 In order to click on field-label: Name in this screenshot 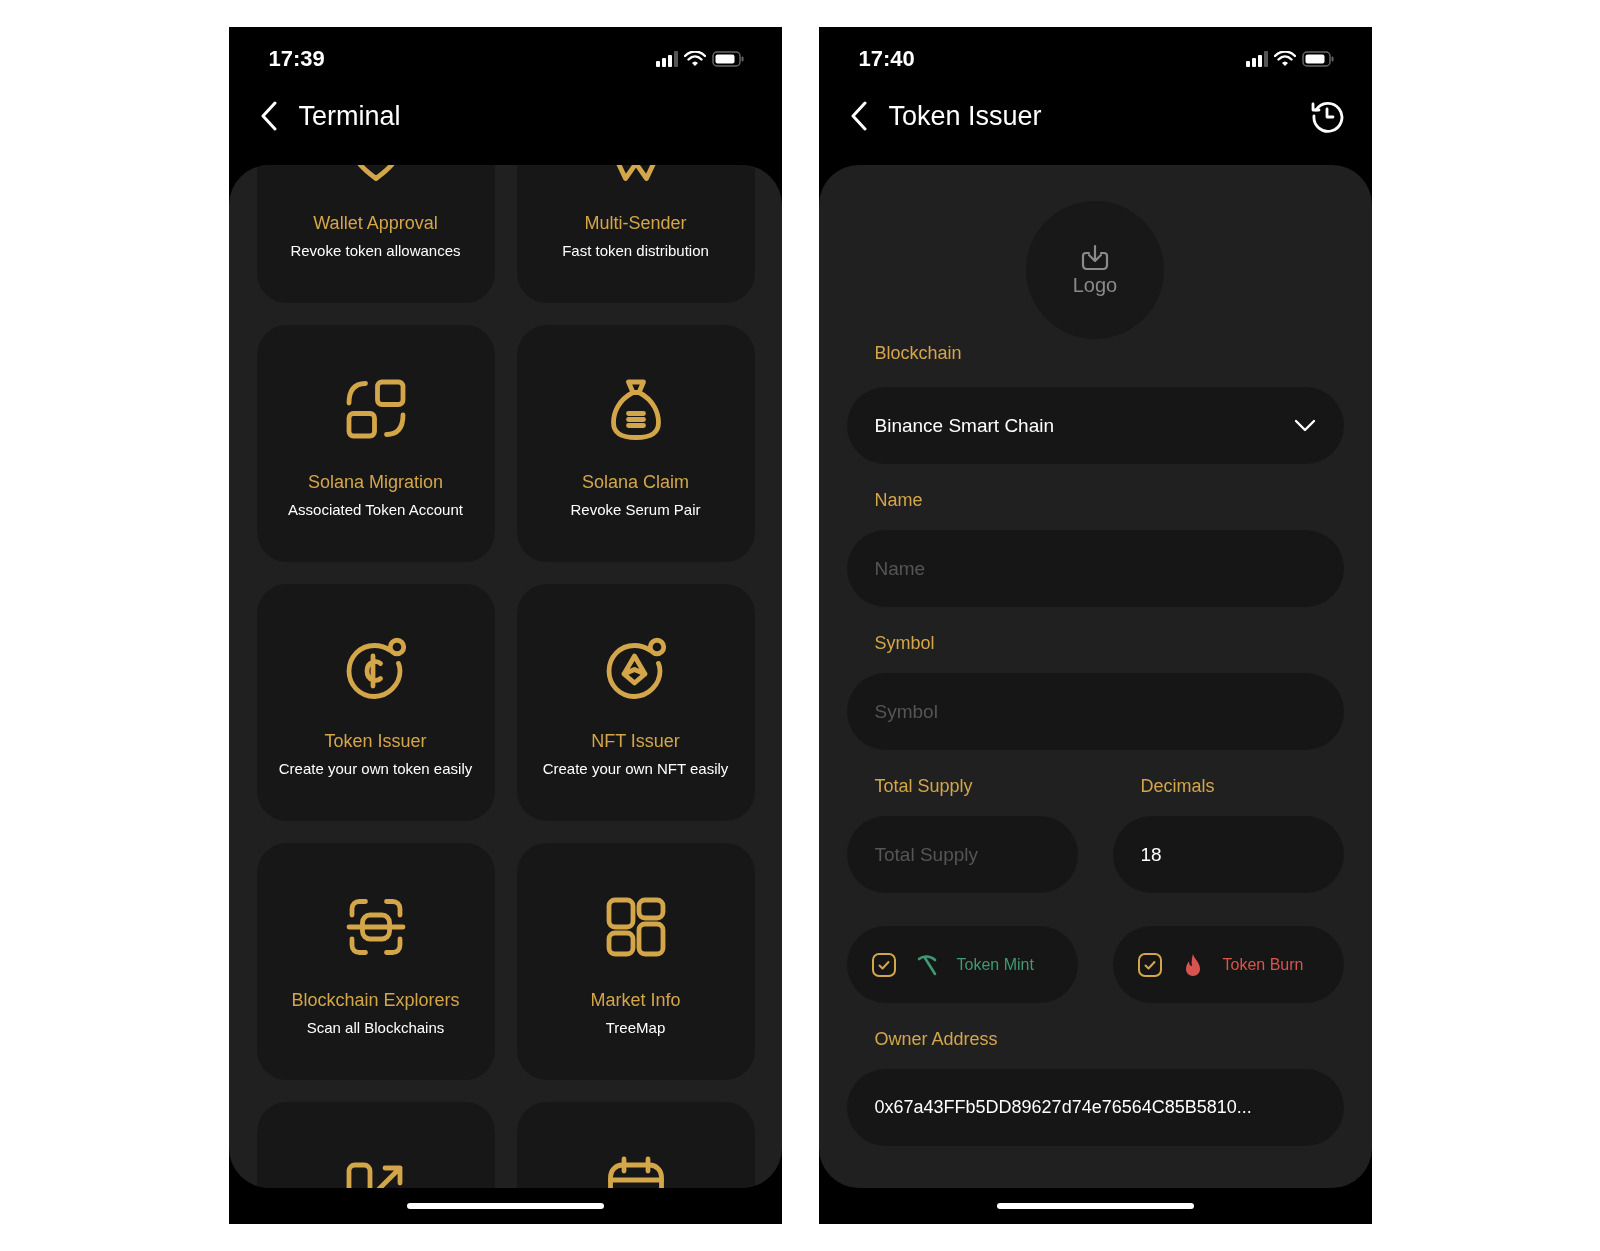, I will do `click(898, 500)`.